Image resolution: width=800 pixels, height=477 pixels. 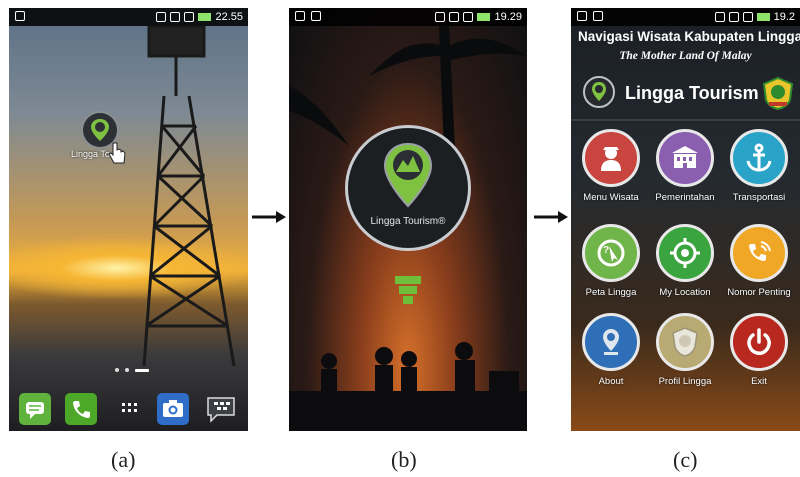 I want to click on phone-icon, so click(x=81, y=409).